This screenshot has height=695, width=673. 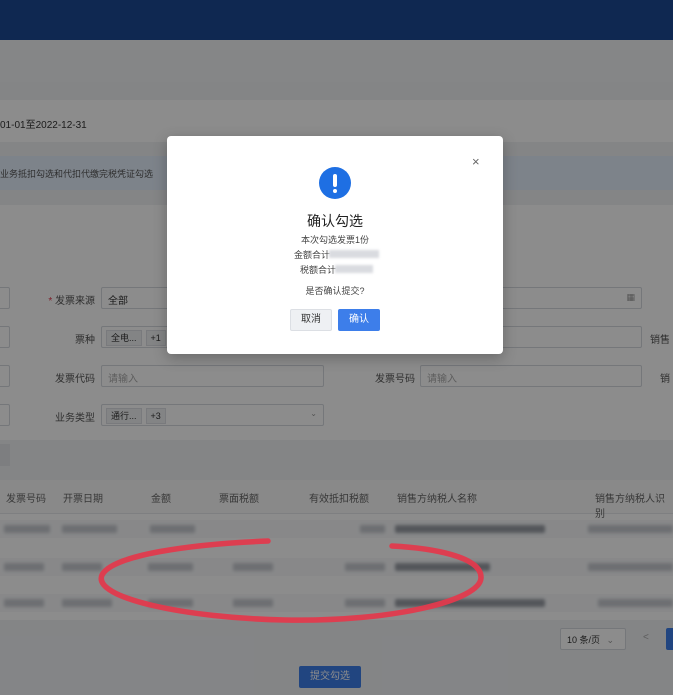 What do you see at coordinates (311, 320) in the screenshot?
I see `cancel-button: 取消` at bounding box center [311, 320].